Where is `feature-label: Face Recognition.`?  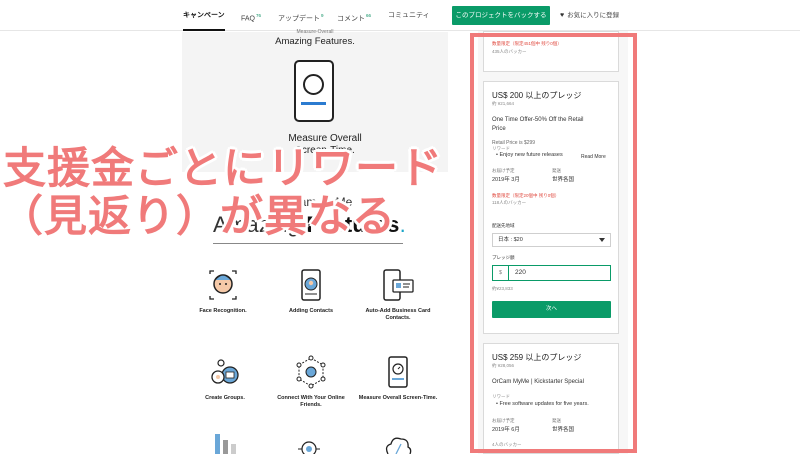 feature-label: Face Recognition. is located at coordinates (223, 311).